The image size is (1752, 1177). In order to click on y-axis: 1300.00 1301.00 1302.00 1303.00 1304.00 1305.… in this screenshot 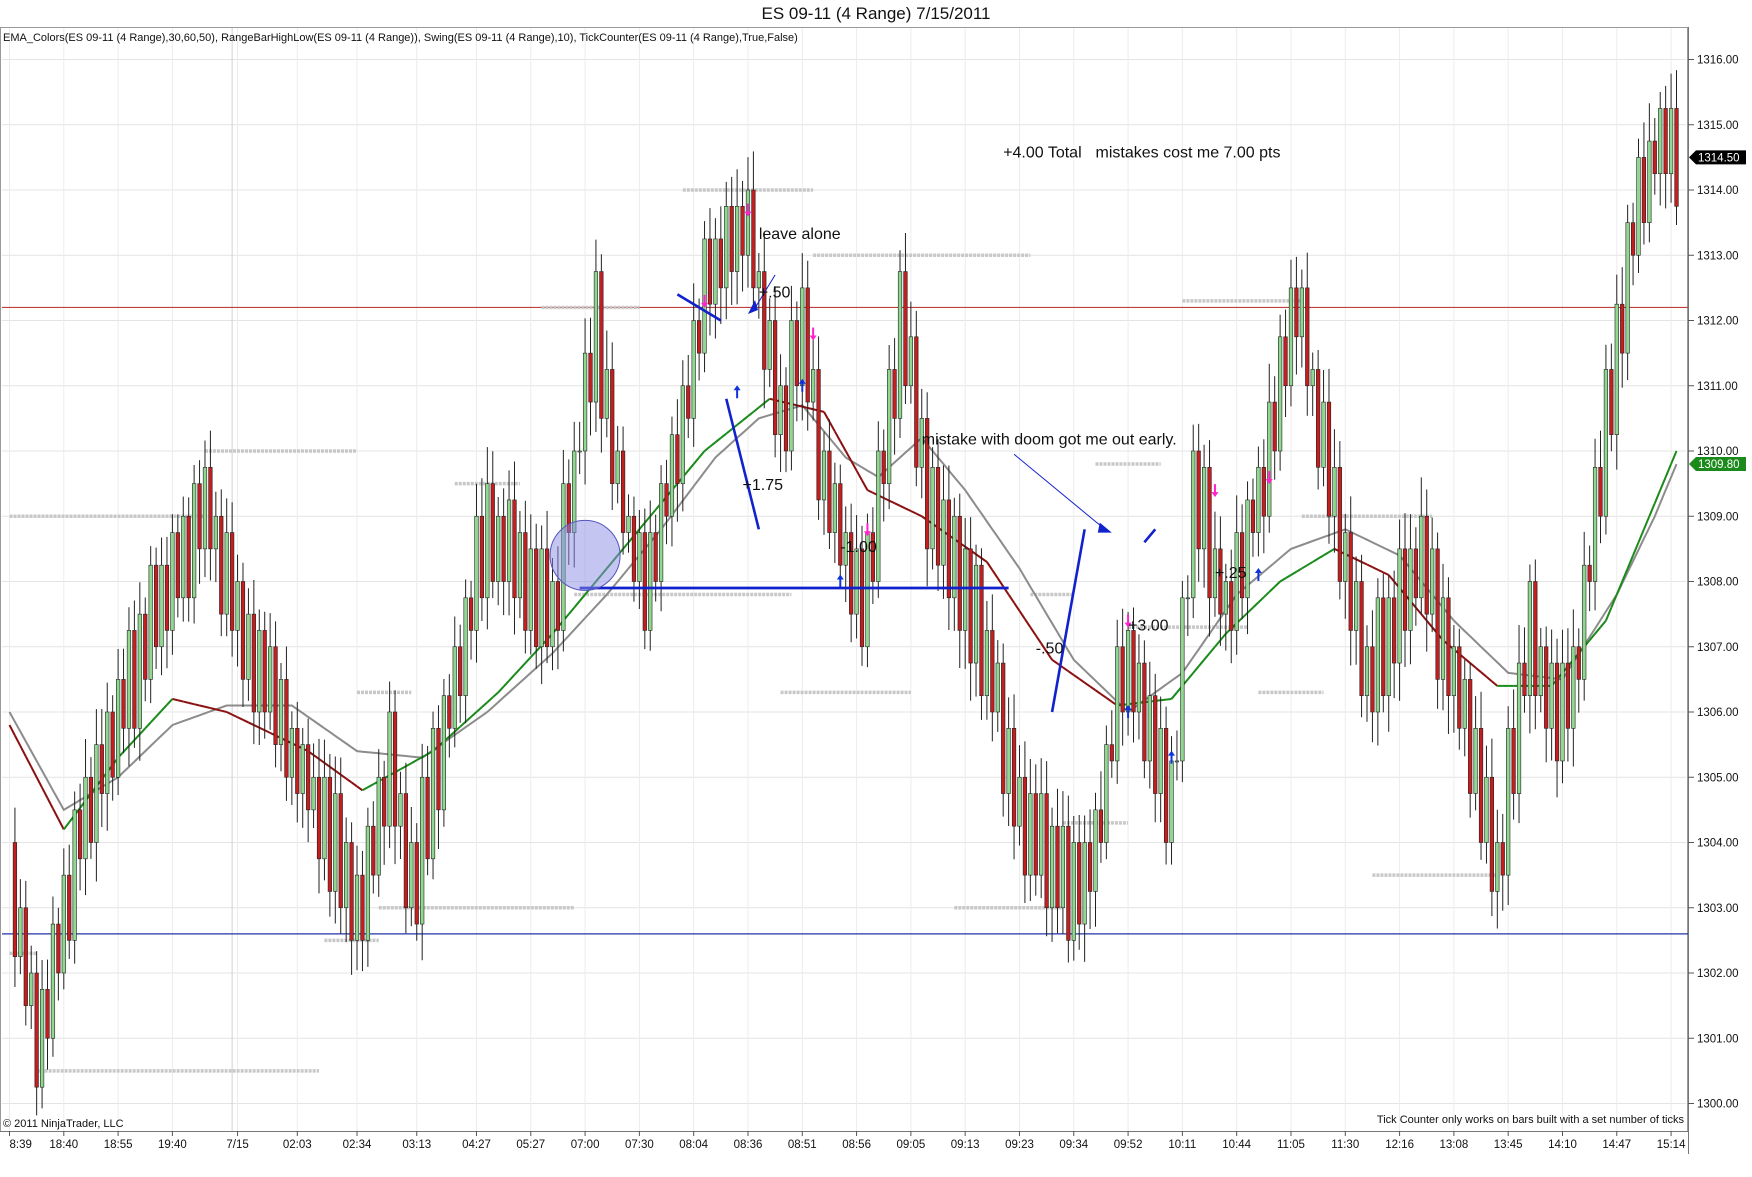, I will do `click(1713, 583)`.